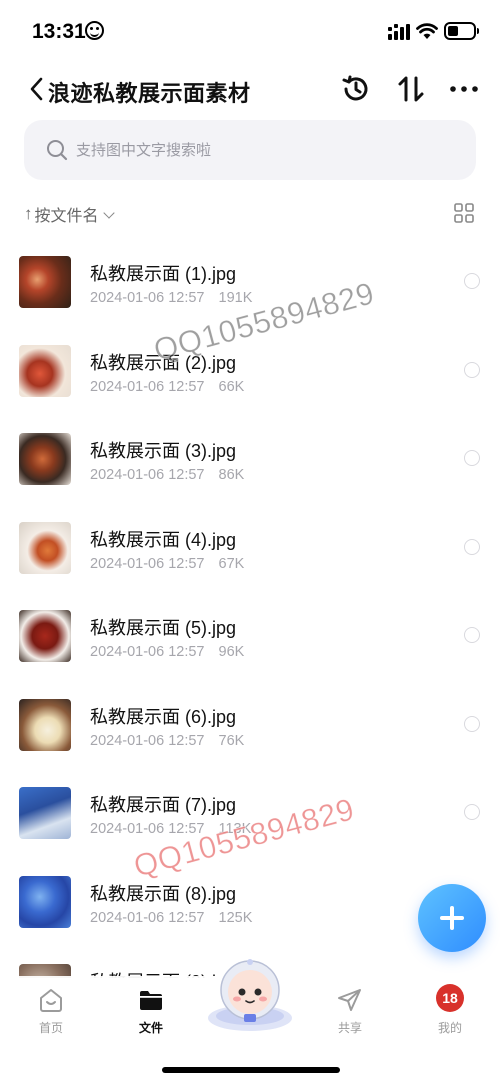 The height and width of the screenshot is (1082, 500). I want to click on tab-files-label: 文件, so click(150, 1028).